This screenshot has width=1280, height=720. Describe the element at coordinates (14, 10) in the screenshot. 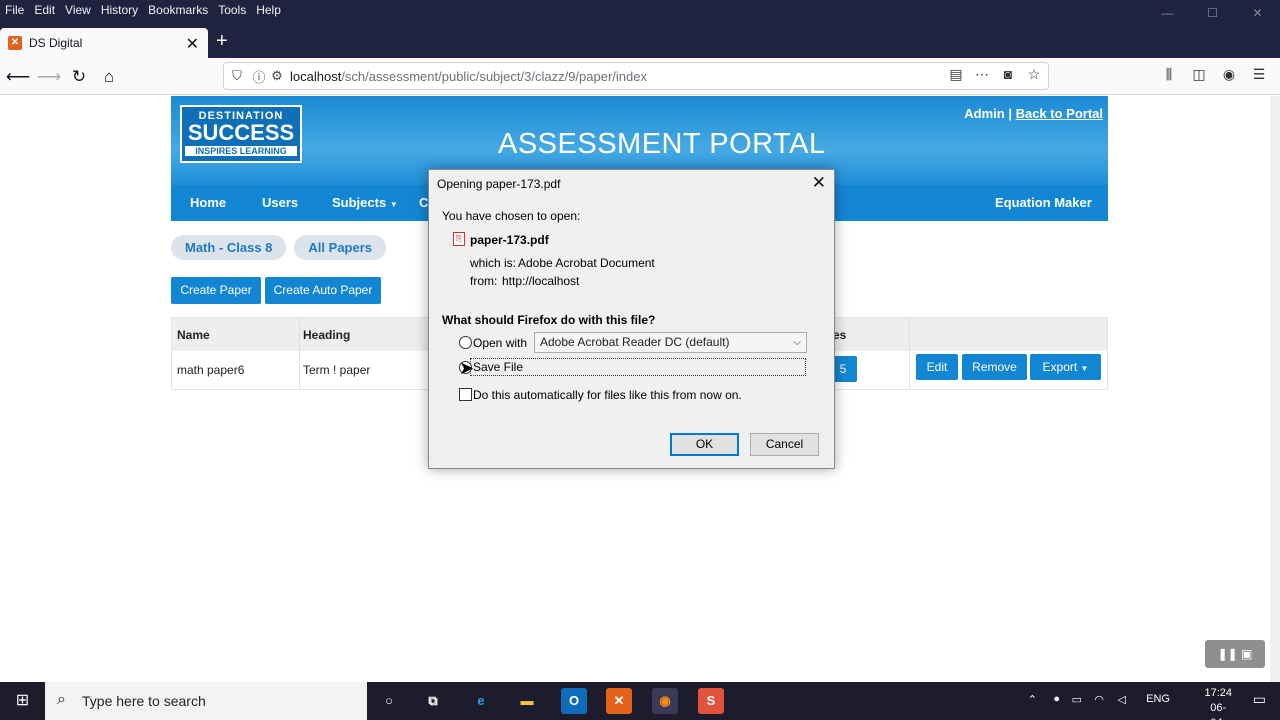

I see `menu-file: File` at that location.